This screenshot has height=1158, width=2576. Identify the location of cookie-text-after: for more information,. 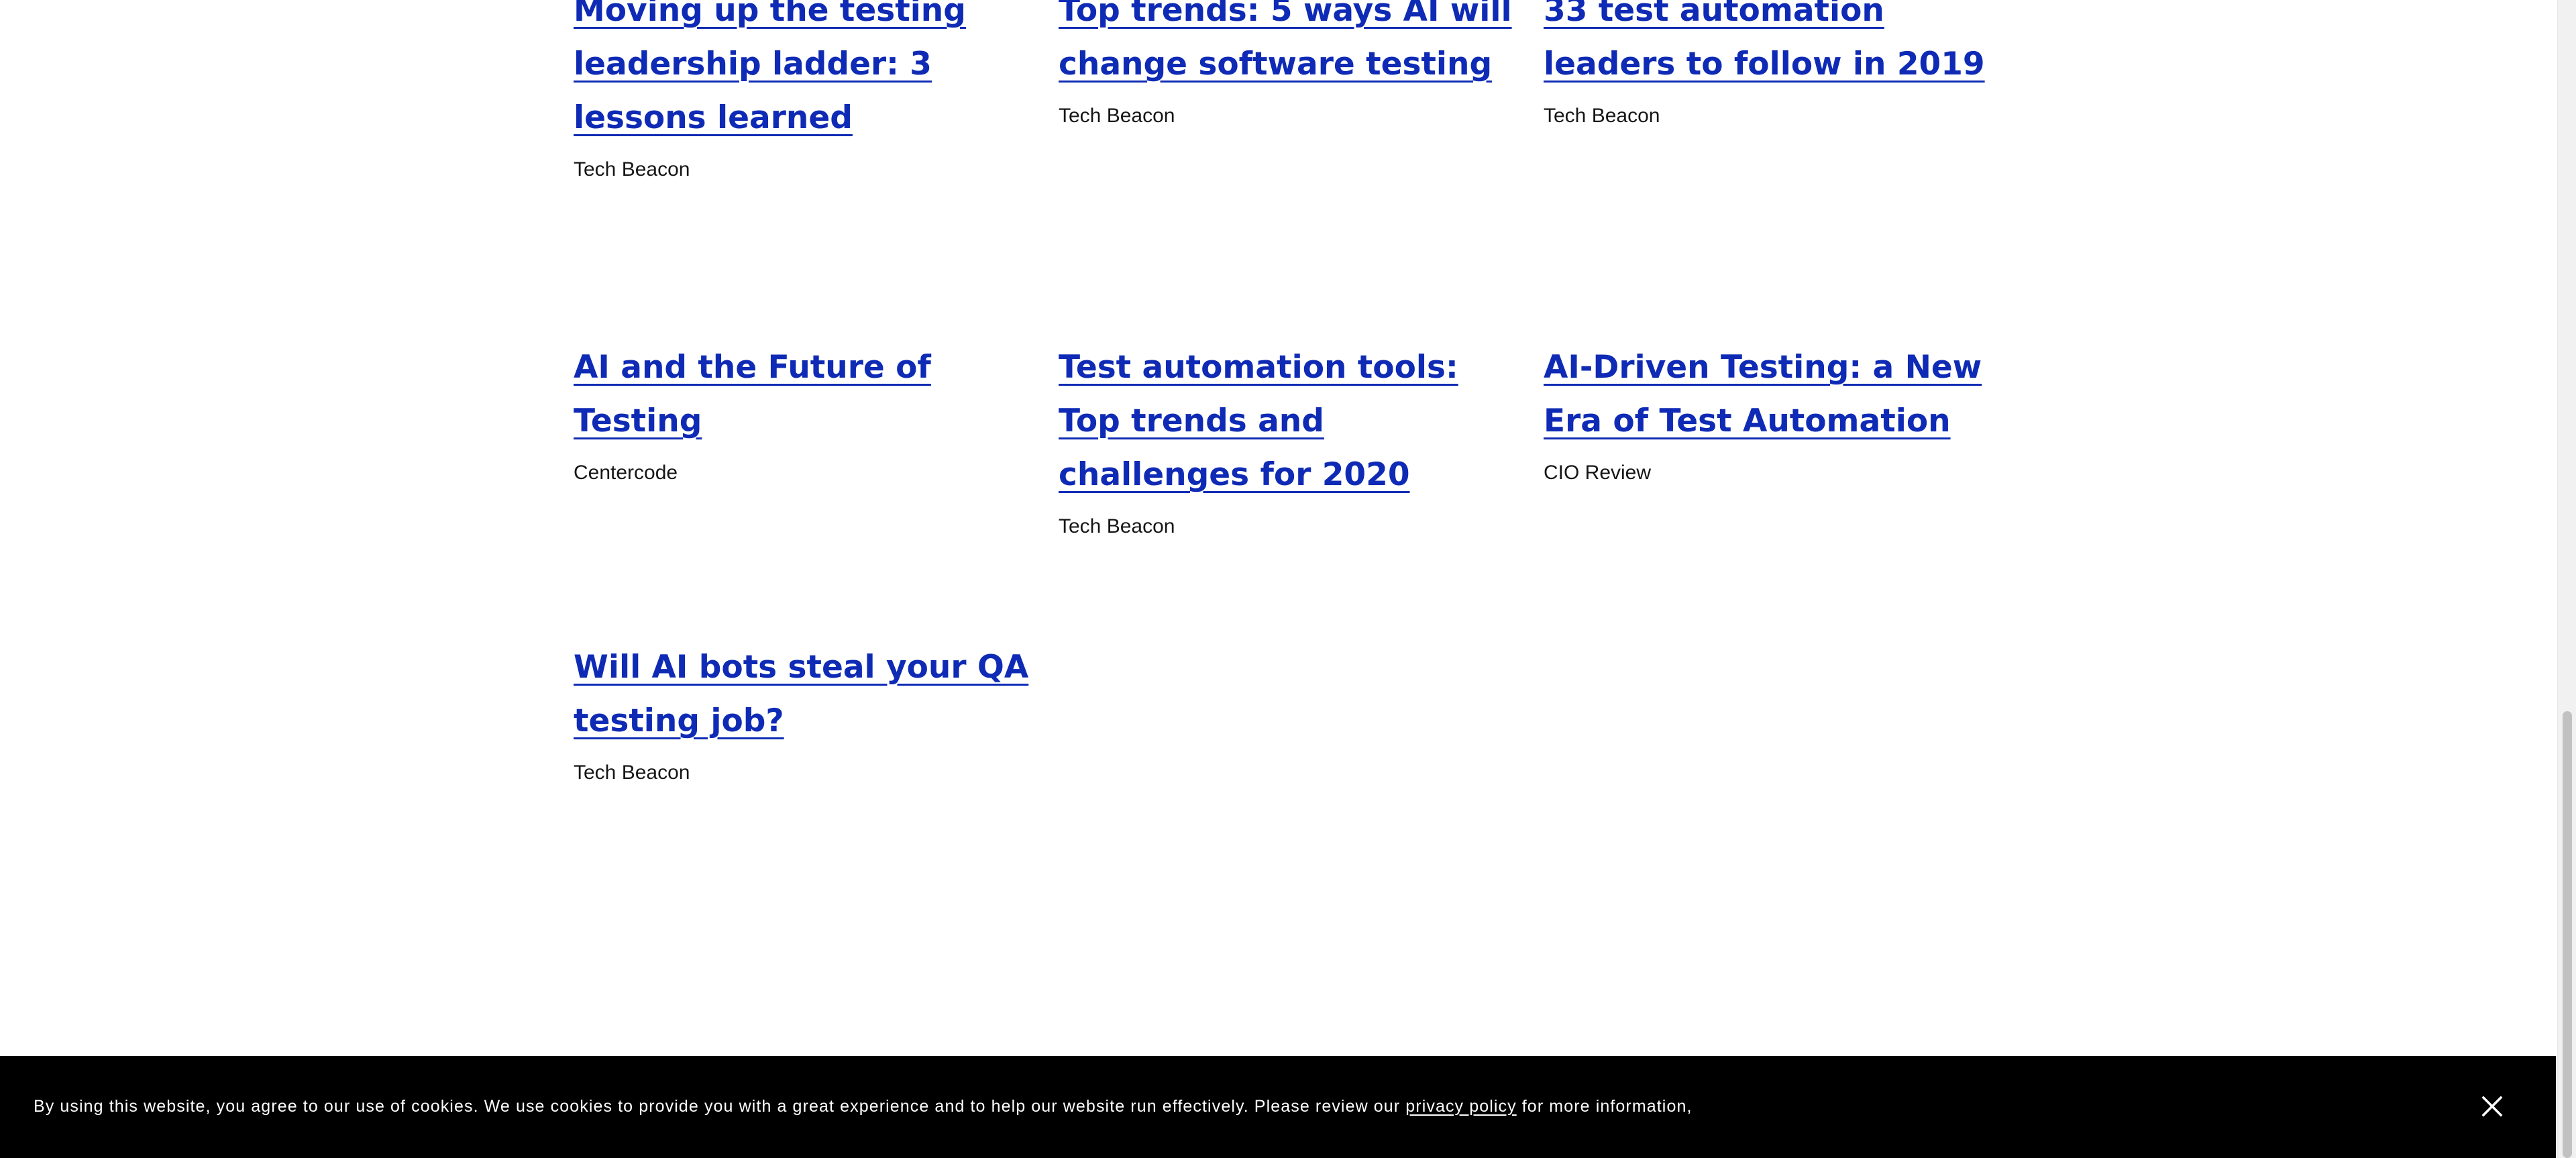
(1607, 1106).